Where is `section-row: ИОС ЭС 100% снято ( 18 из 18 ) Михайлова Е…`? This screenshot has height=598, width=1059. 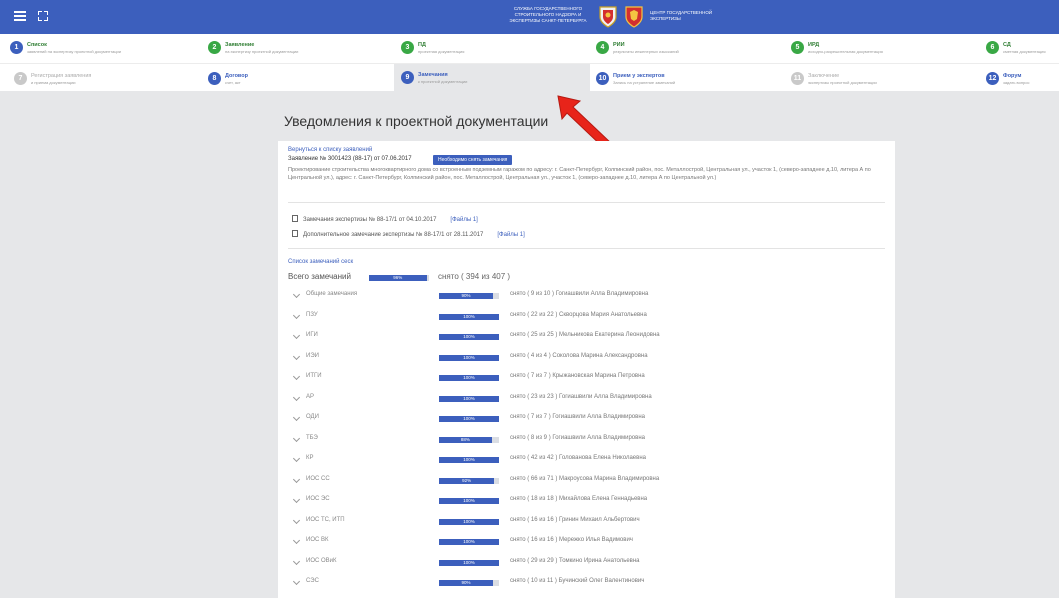
section-row: ИОС ЭС 100% снято ( 18 из 18 ) Михайлова Е… is located at coordinates (588, 500).